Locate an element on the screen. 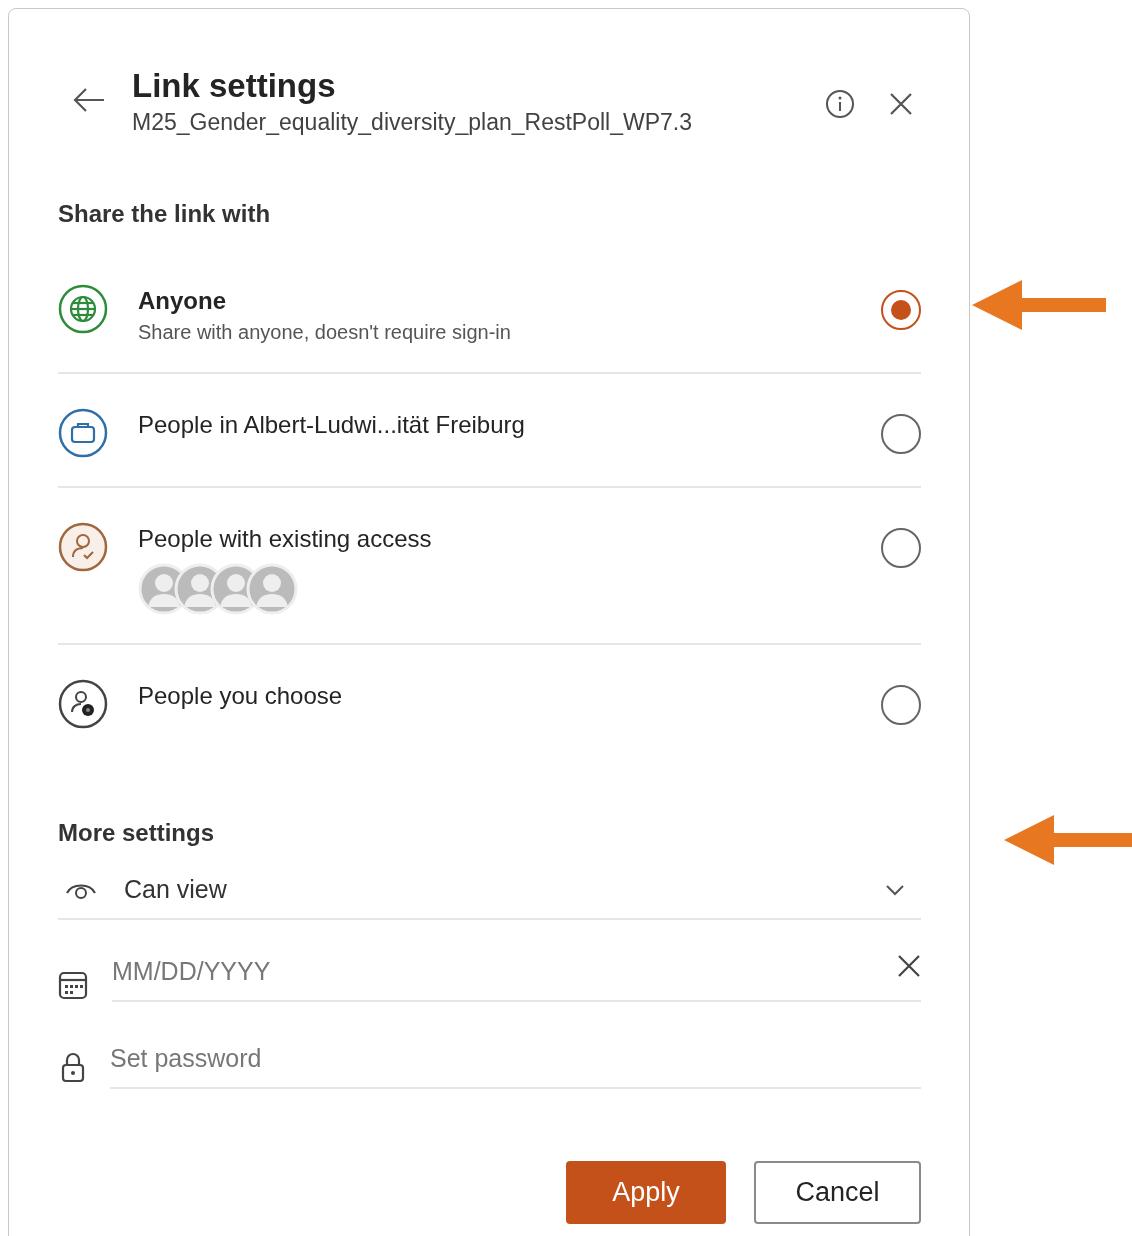 The height and width of the screenshot is (1236, 1132). date-field: MM/DD/YYYY is located at coordinates (504, 971).